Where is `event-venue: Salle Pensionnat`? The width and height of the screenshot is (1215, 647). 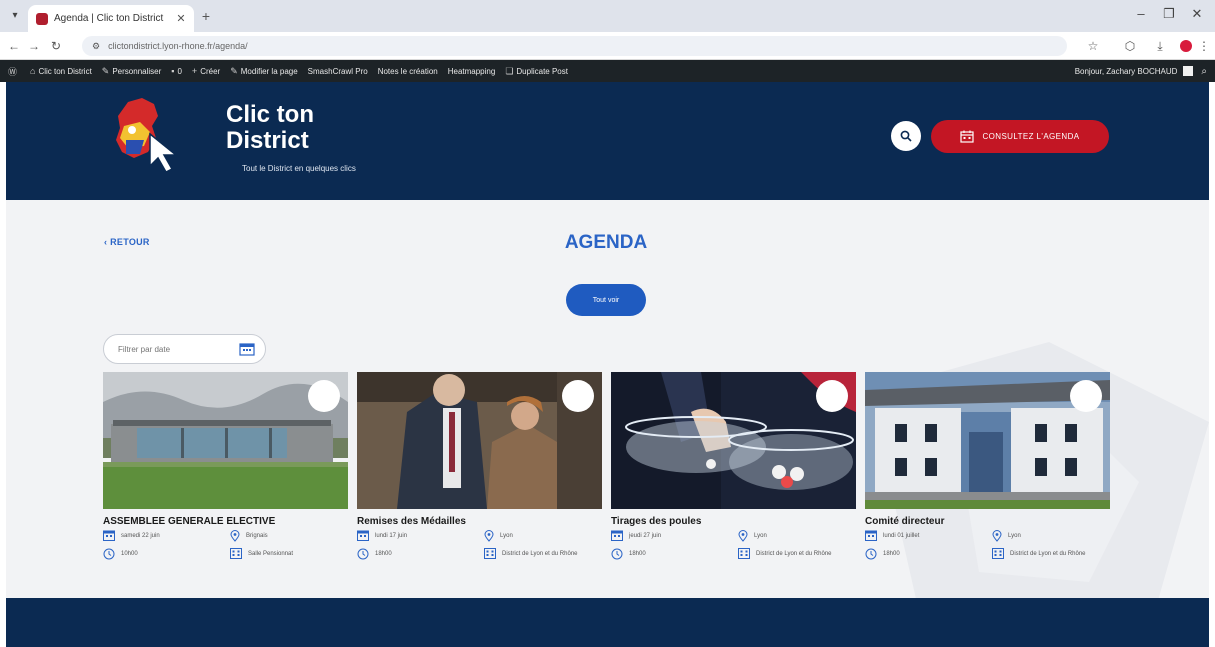
event-venue: Salle Pensionnat is located at coordinates (261, 553).